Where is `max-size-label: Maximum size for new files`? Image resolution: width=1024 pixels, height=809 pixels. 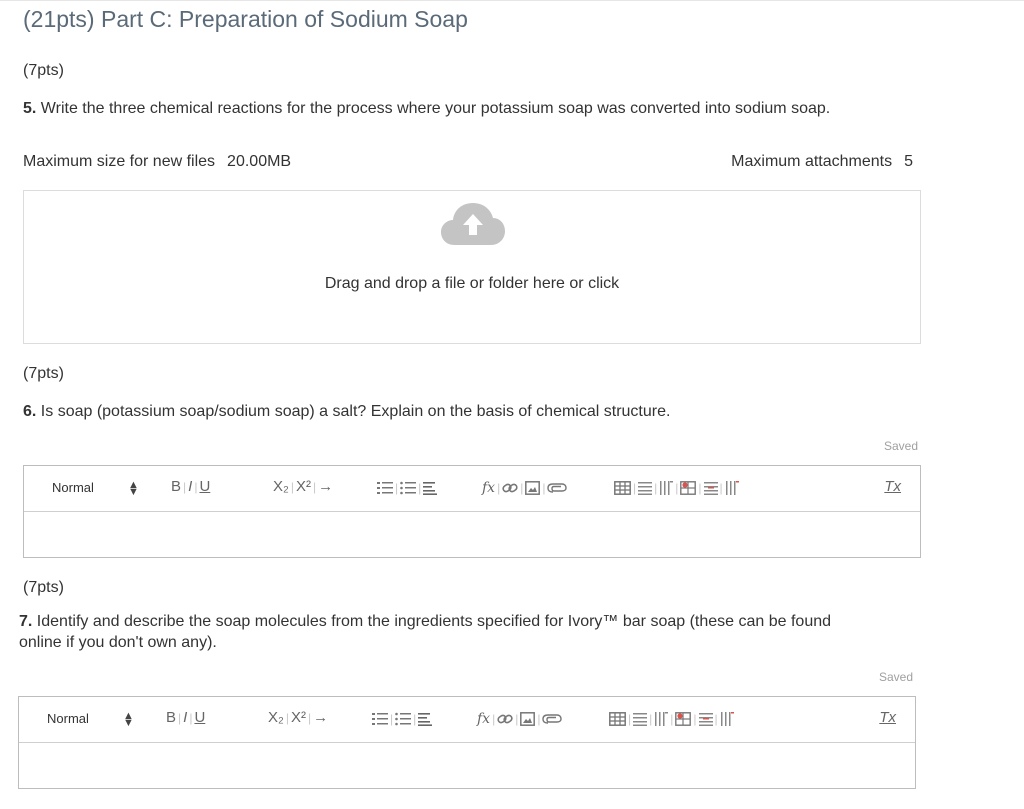 max-size-label: Maximum size for new files is located at coordinates (119, 161).